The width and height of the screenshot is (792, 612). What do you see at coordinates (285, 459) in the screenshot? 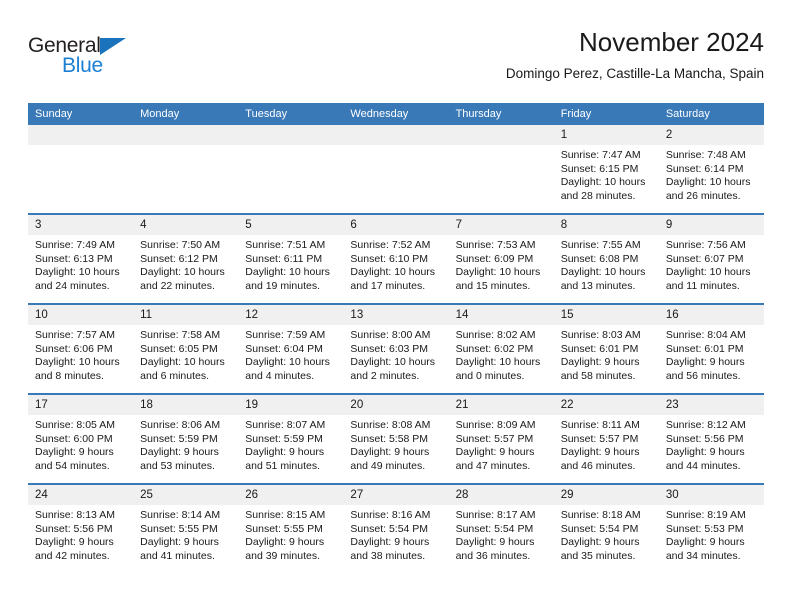
I see `daylight-text: Daylight: 9 hours and 51 minutes.` at bounding box center [285, 459].